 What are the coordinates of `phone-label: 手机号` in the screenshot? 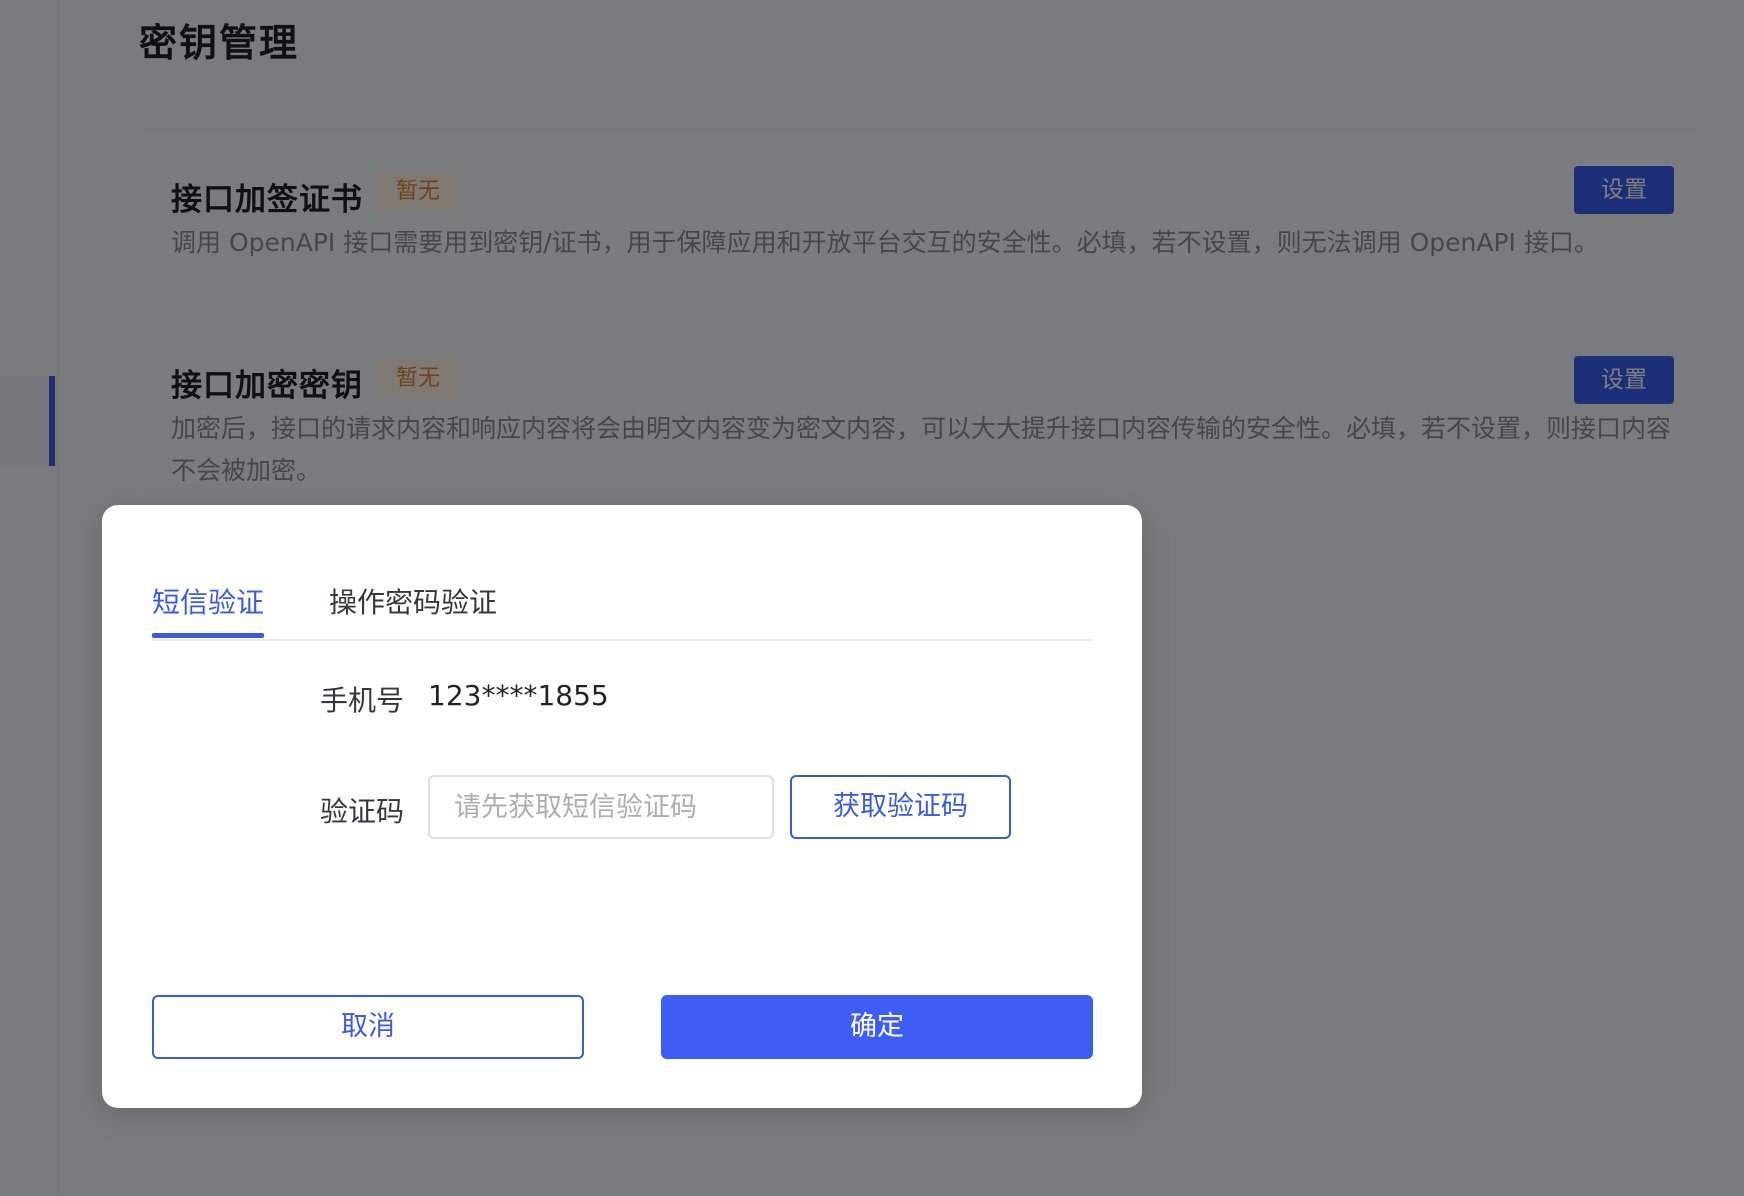 It's located at (362, 700).